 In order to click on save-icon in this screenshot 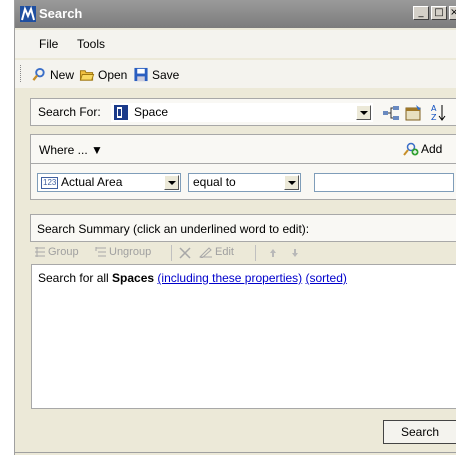, I will do `click(141, 74)`.